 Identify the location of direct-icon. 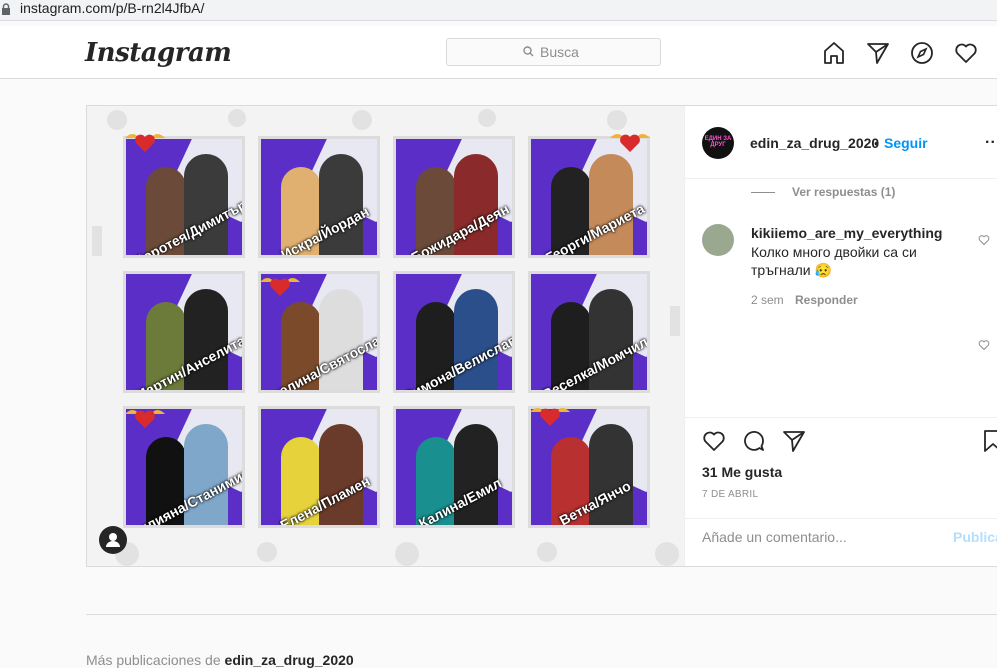
(878, 53).